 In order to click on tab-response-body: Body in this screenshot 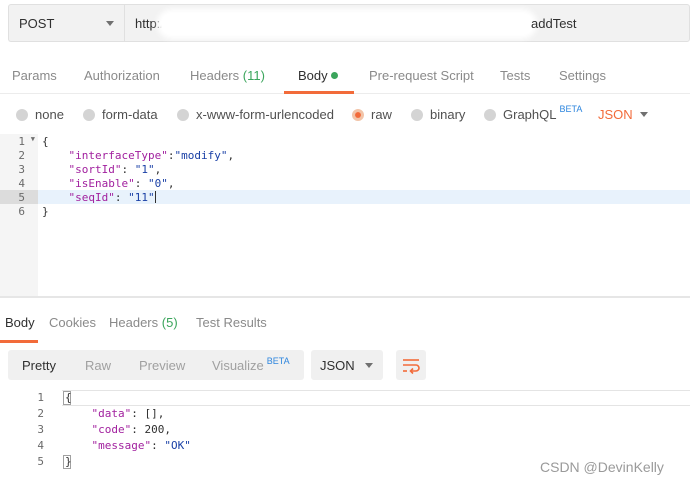, I will do `click(20, 322)`.